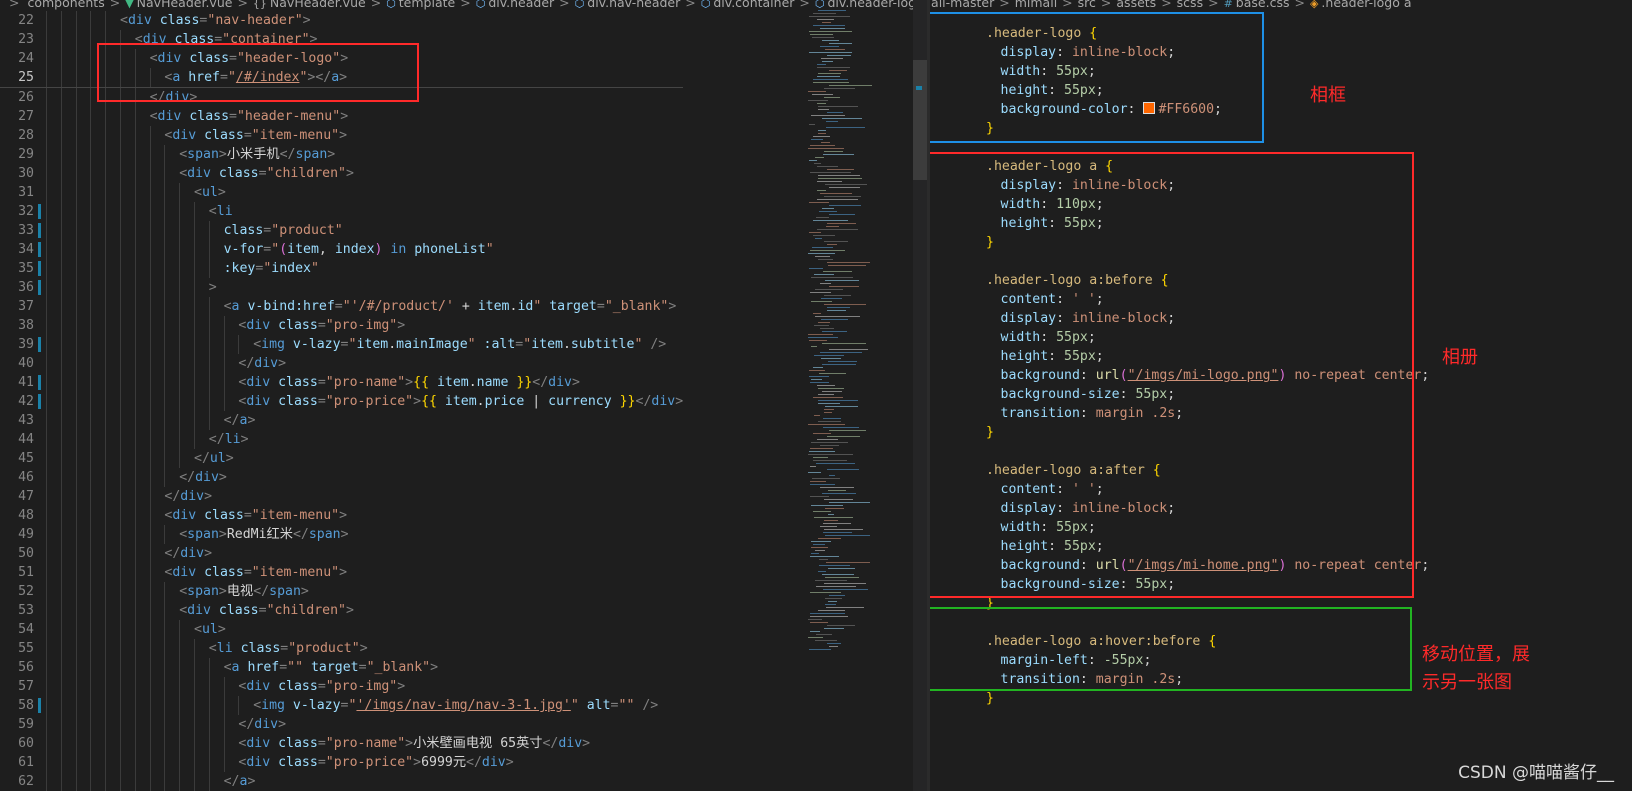  What do you see at coordinates (1179, 432) in the screenshot?
I see `code-line: 57}` at bounding box center [1179, 432].